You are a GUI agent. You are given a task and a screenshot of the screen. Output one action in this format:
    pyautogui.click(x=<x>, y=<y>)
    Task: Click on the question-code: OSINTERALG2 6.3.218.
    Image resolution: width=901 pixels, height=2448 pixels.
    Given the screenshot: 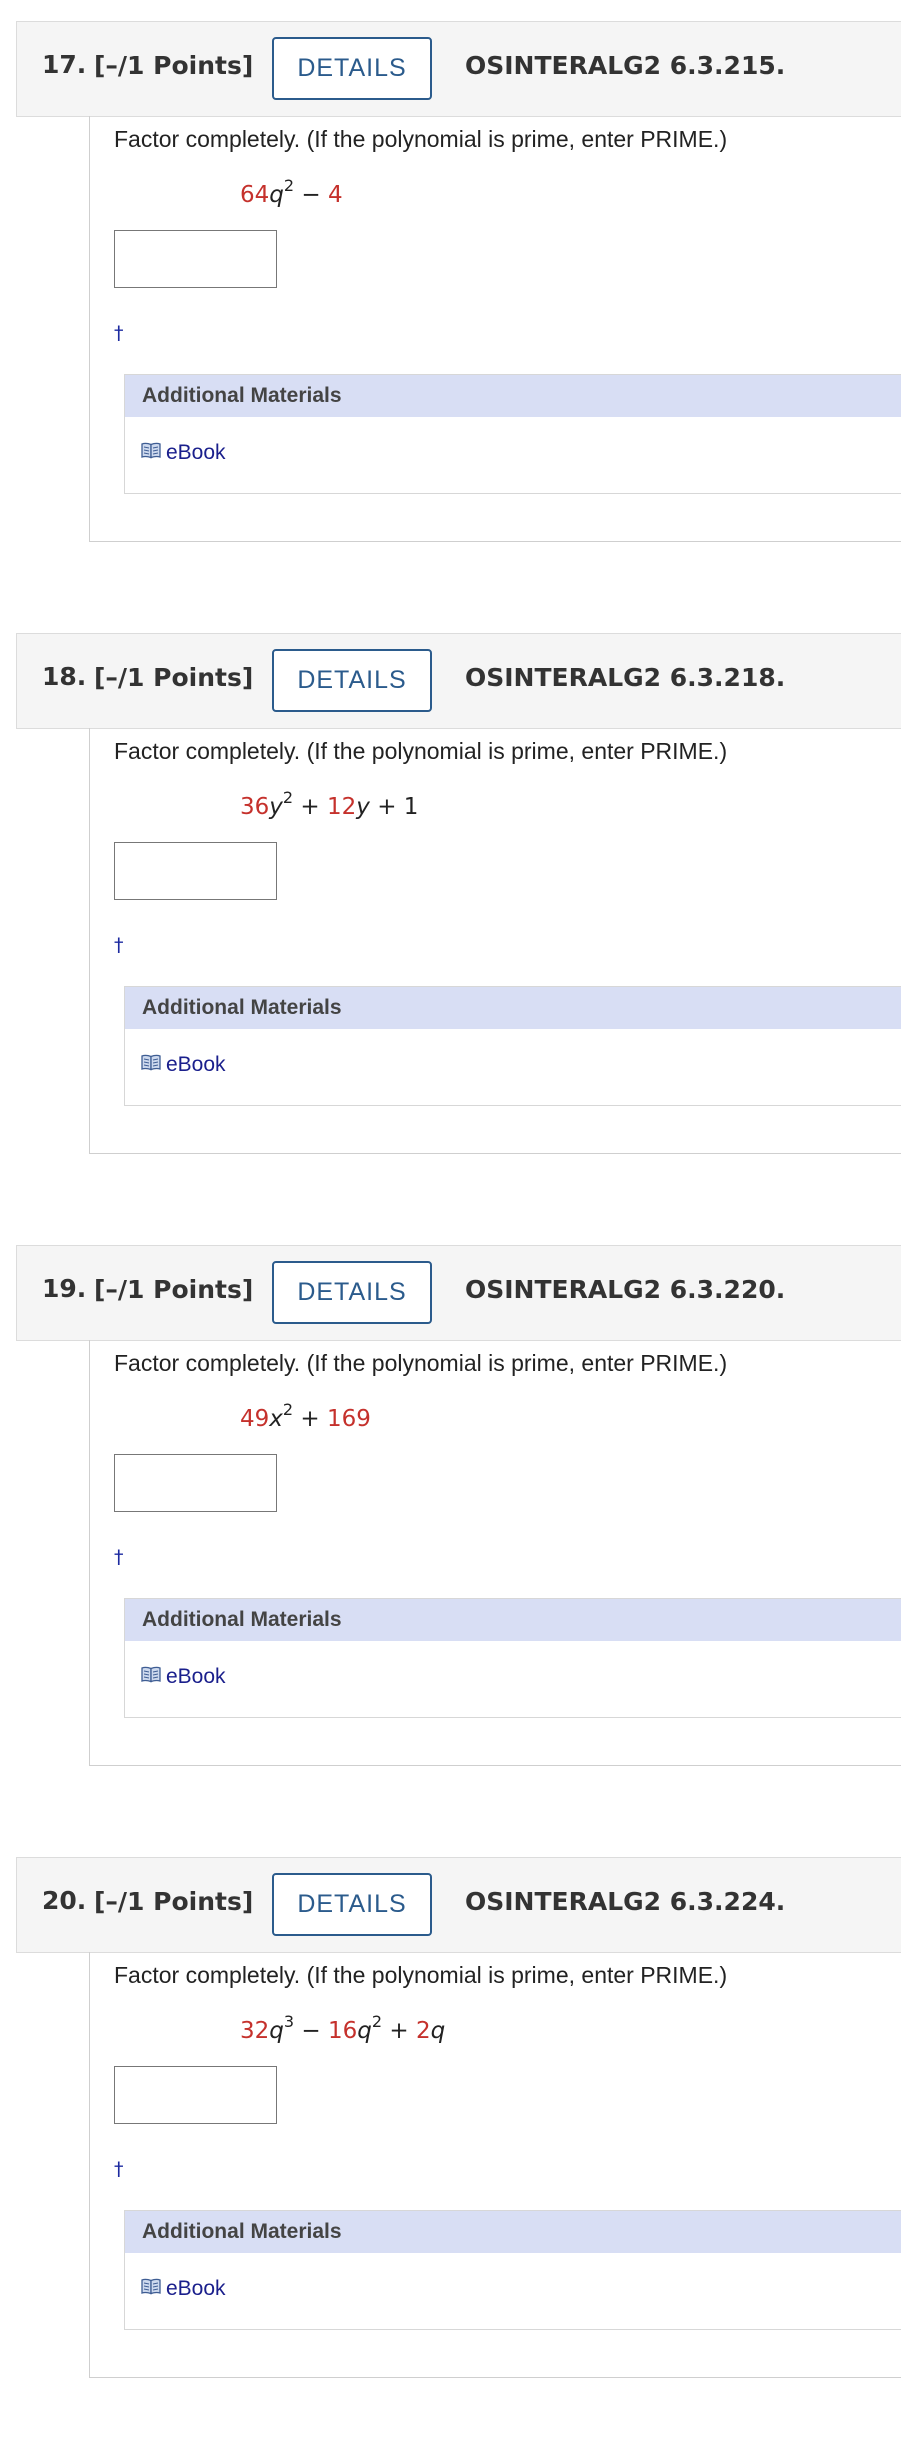 What is the action you would take?
    pyautogui.click(x=625, y=677)
    